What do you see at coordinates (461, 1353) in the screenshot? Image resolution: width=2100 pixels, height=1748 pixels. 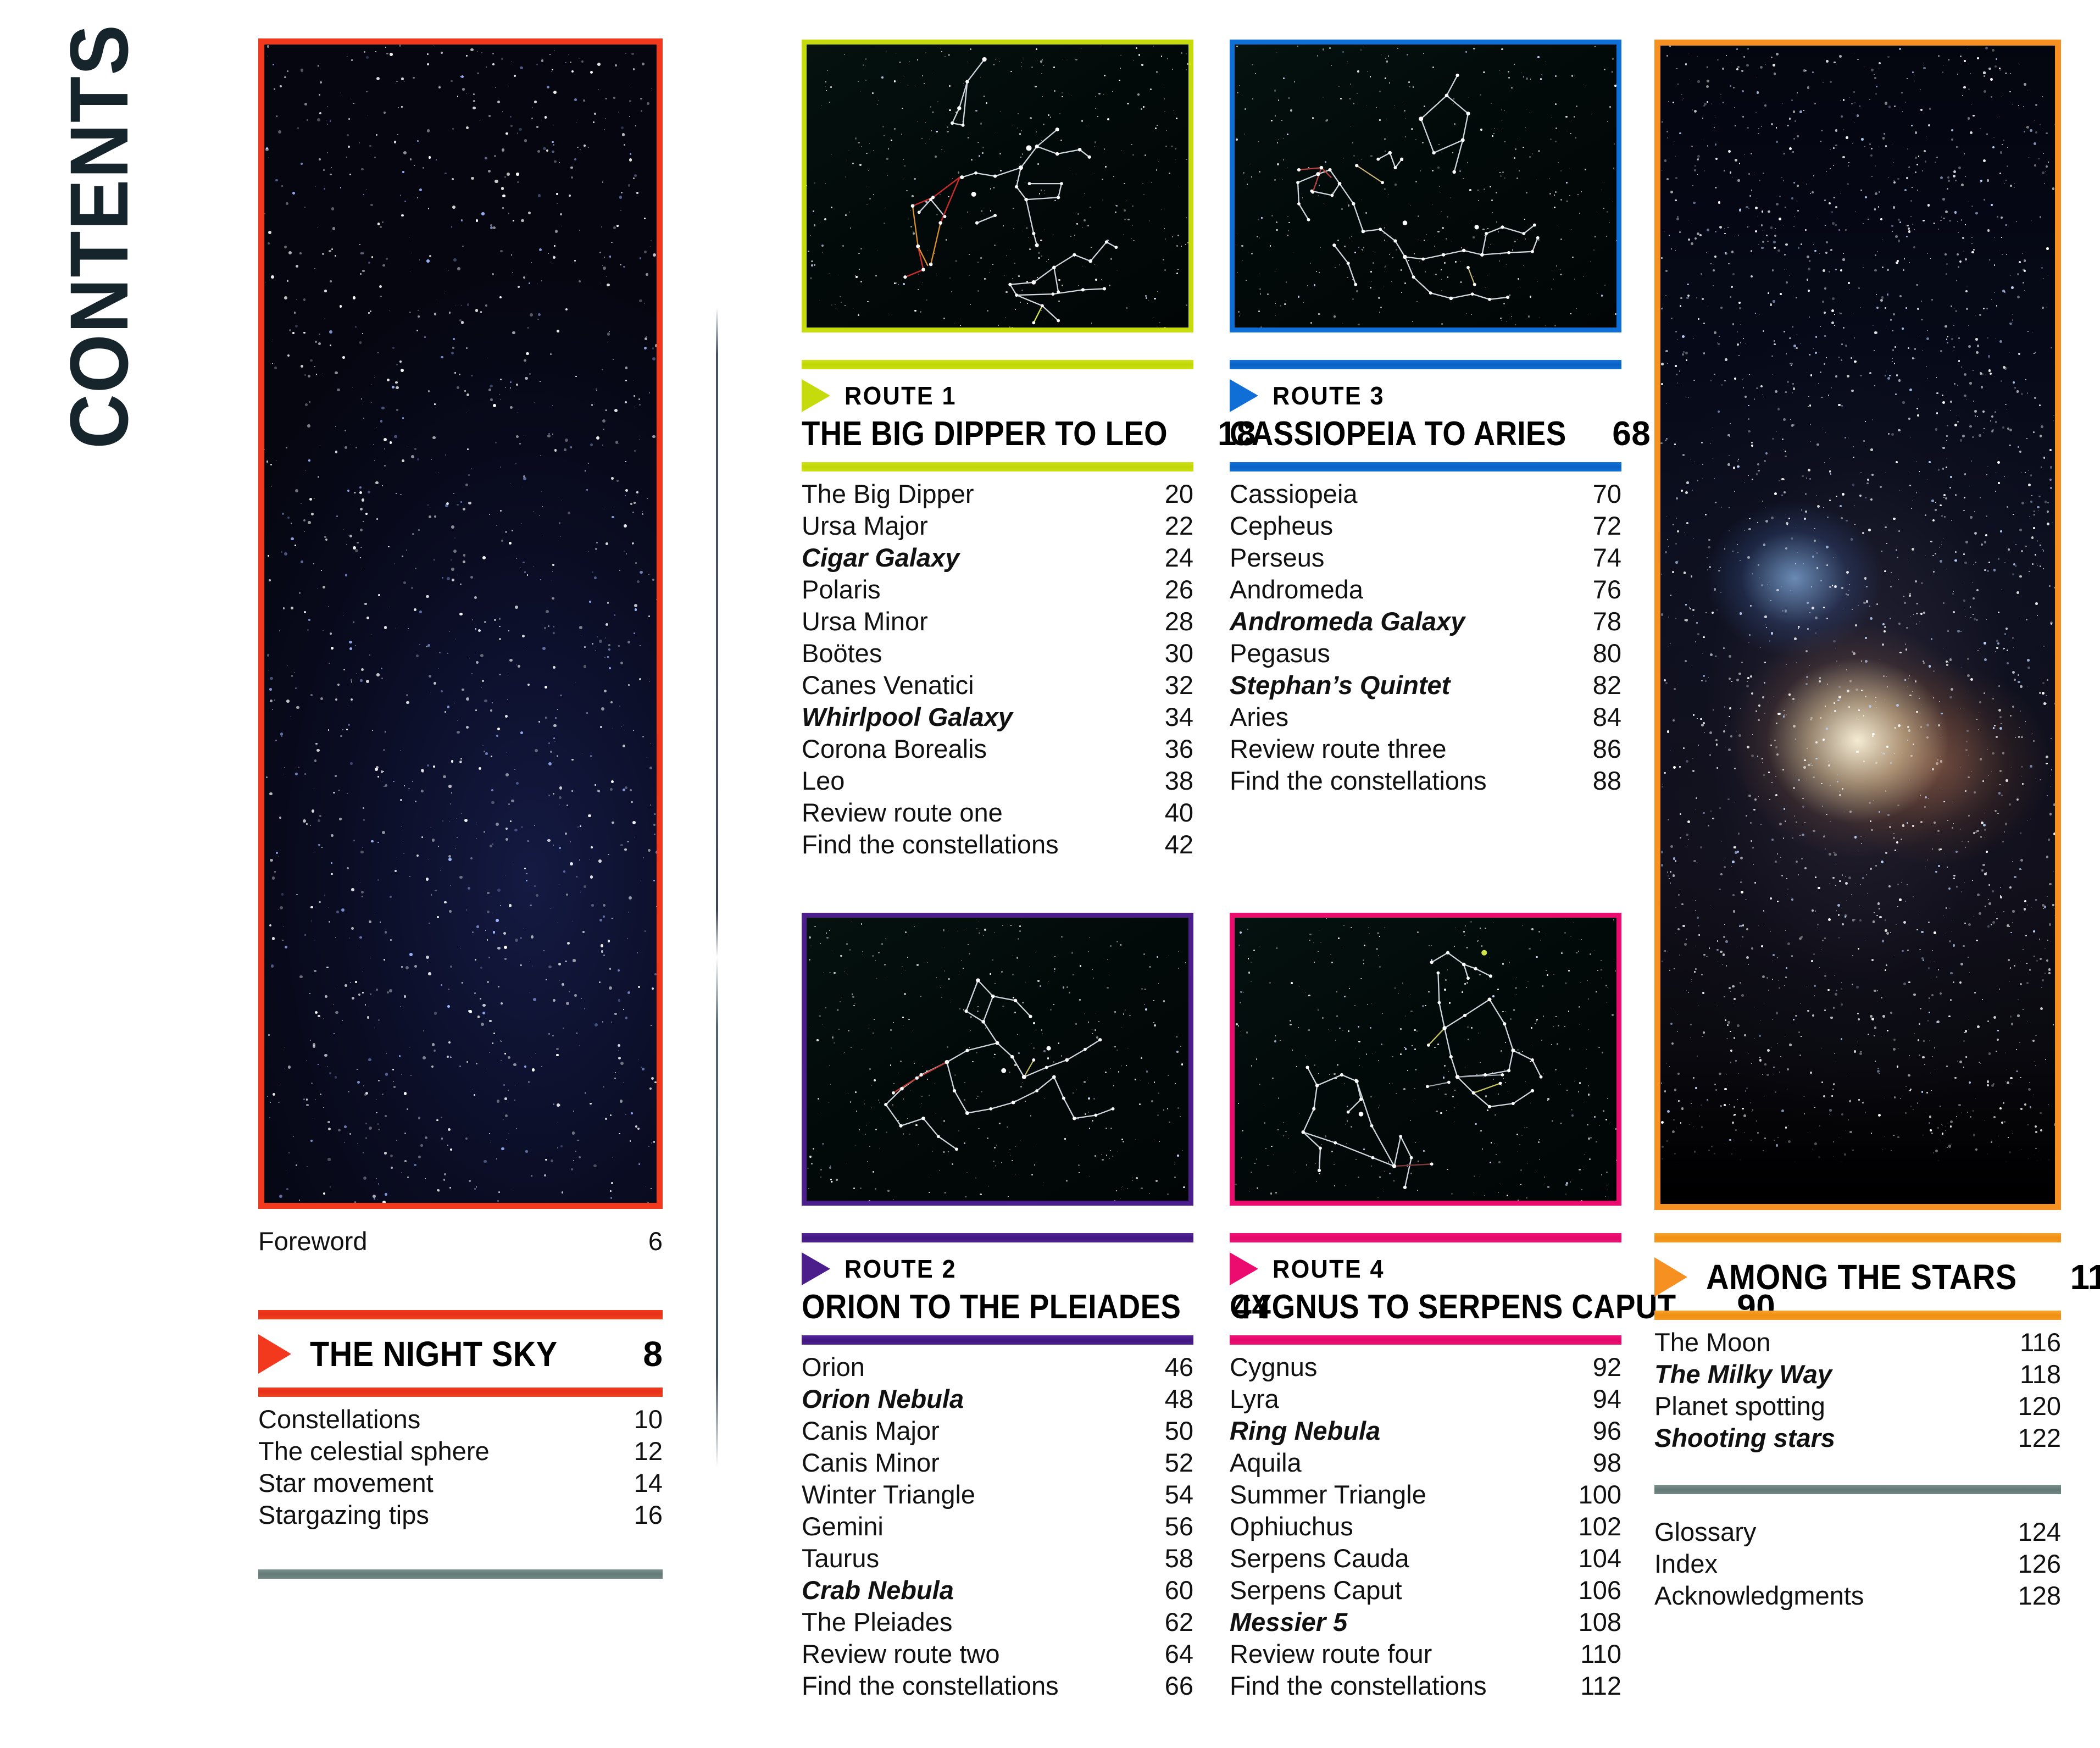 I see `section-header-night-sky: THE NIGHT SKY 8` at bounding box center [461, 1353].